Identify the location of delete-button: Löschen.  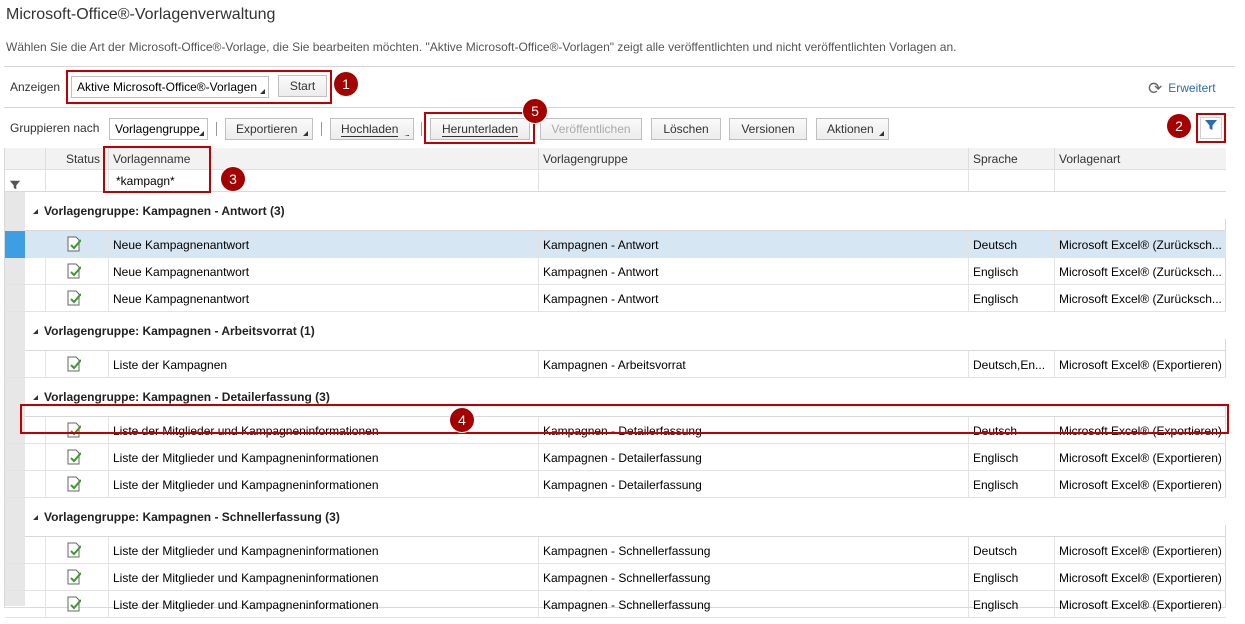
(686, 129).